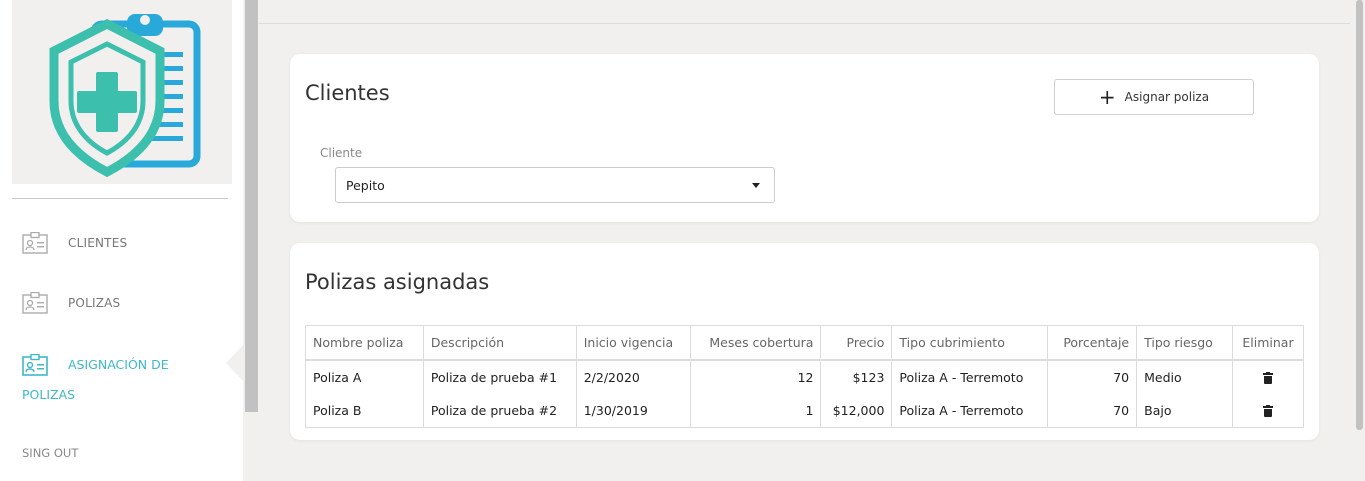 The image size is (1365, 481). What do you see at coordinates (633, 410) in the screenshot?
I see `cell-inicio: 1/30/2019` at bounding box center [633, 410].